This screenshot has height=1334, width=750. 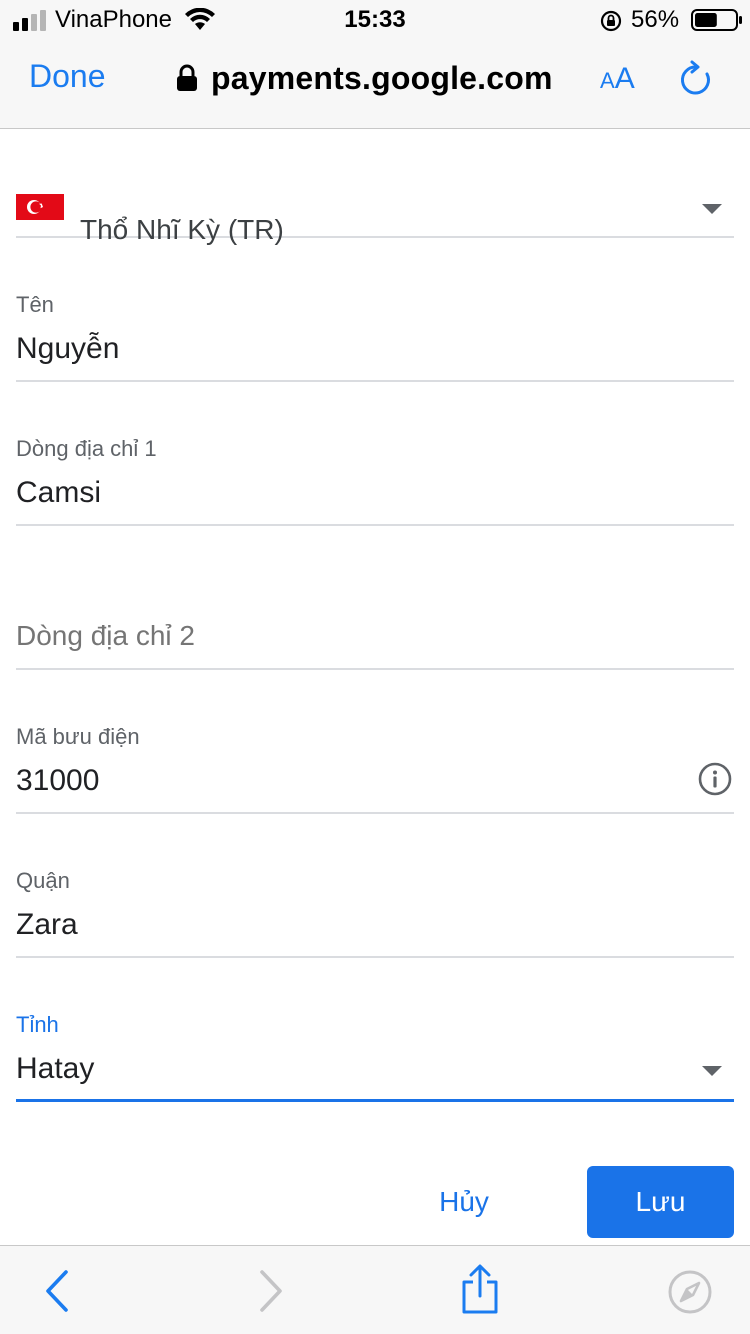 What do you see at coordinates (40, 207) in the screenshot?
I see `turkey-flag-icon` at bounding box center [40, 207].